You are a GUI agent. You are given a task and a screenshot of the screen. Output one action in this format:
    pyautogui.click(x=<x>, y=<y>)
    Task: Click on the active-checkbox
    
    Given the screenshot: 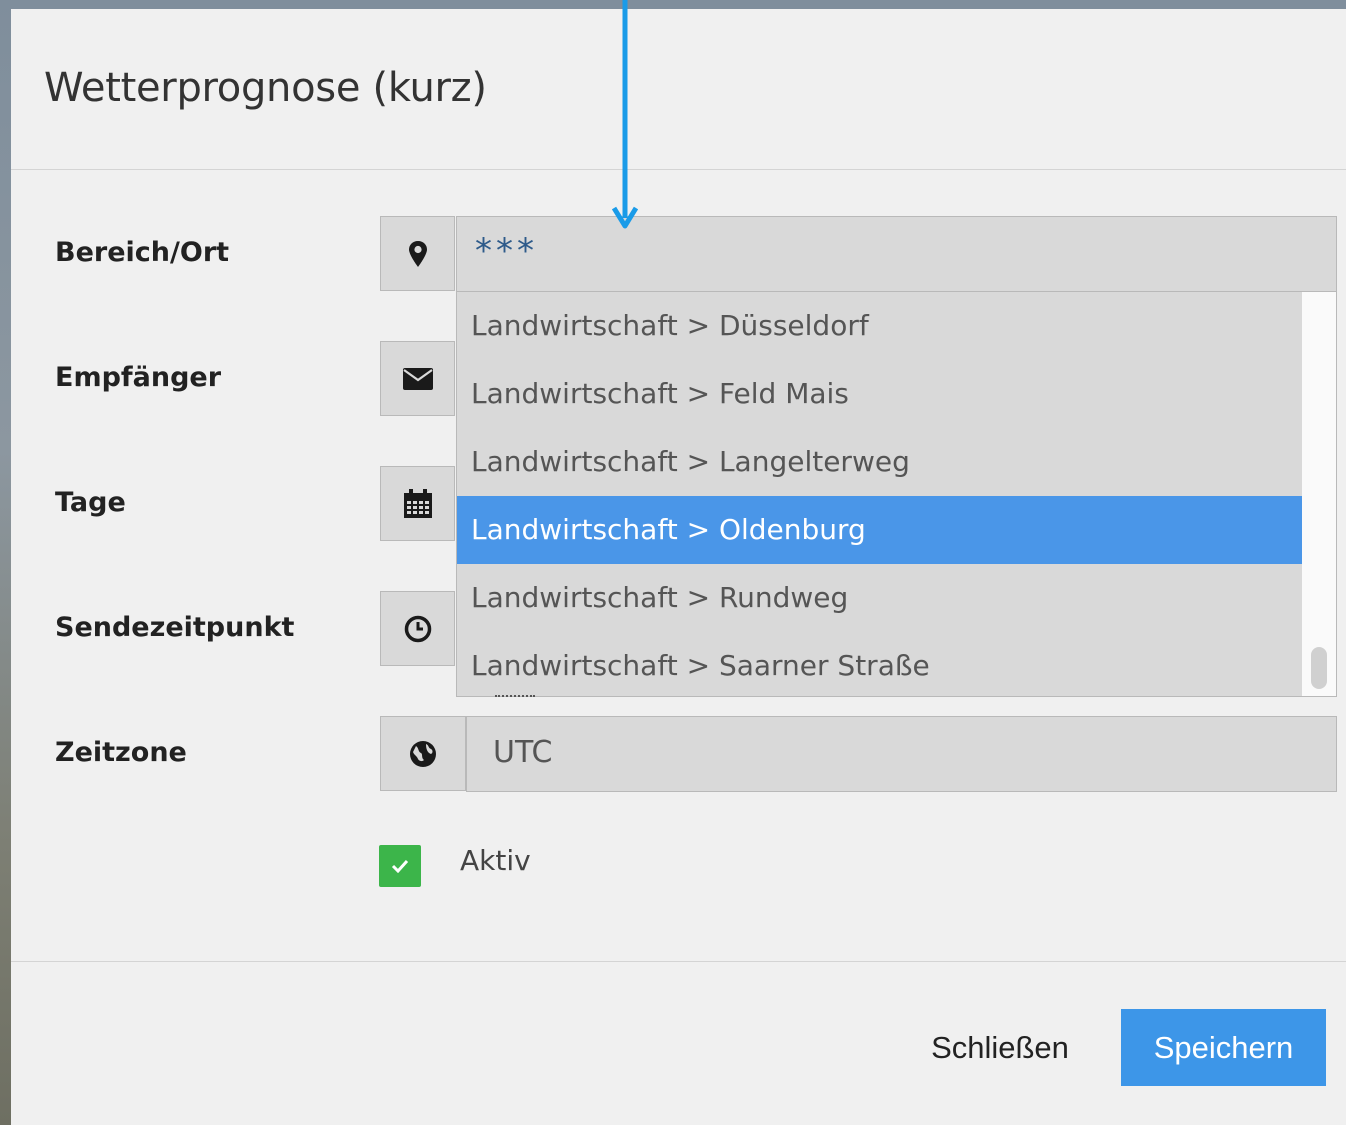 What is the action you would take?
    pyautogui.click(x=400, y=866)
    